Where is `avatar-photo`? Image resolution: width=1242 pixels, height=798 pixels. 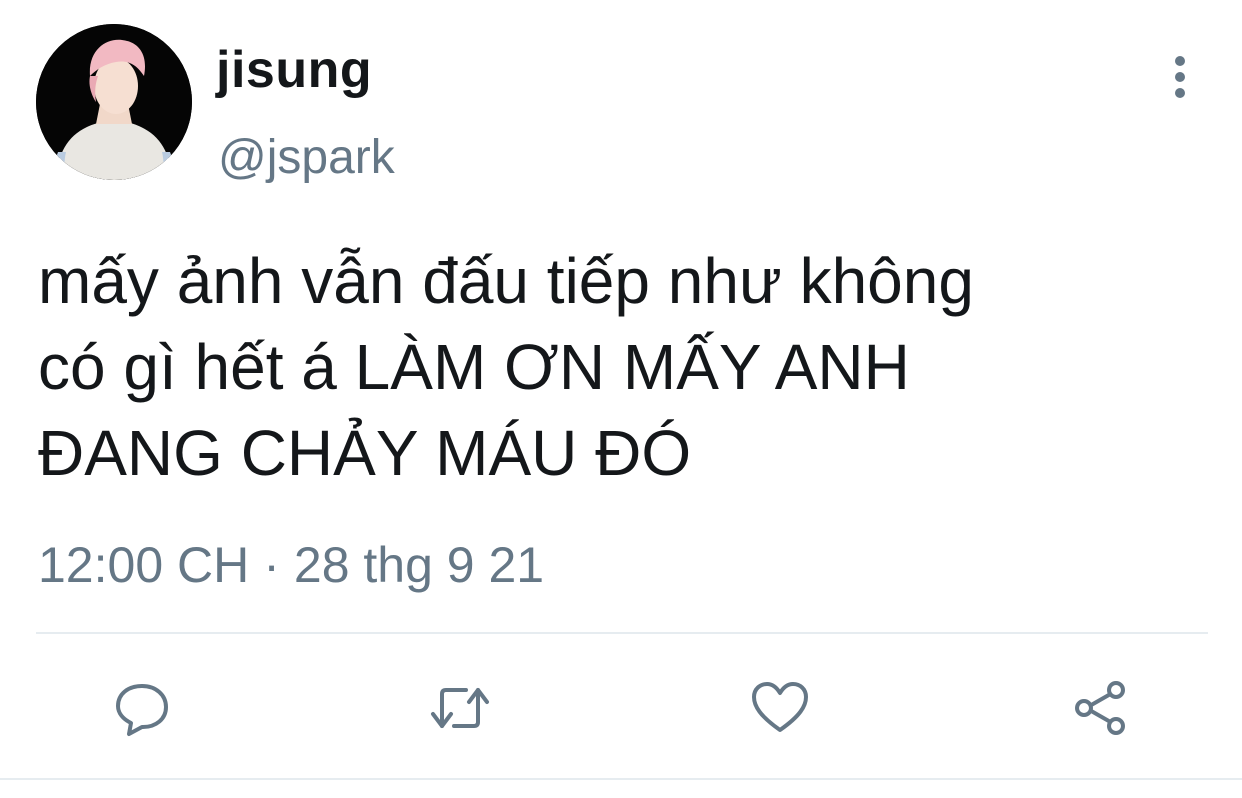
avatar-photo is located at coordinates (114, 102).